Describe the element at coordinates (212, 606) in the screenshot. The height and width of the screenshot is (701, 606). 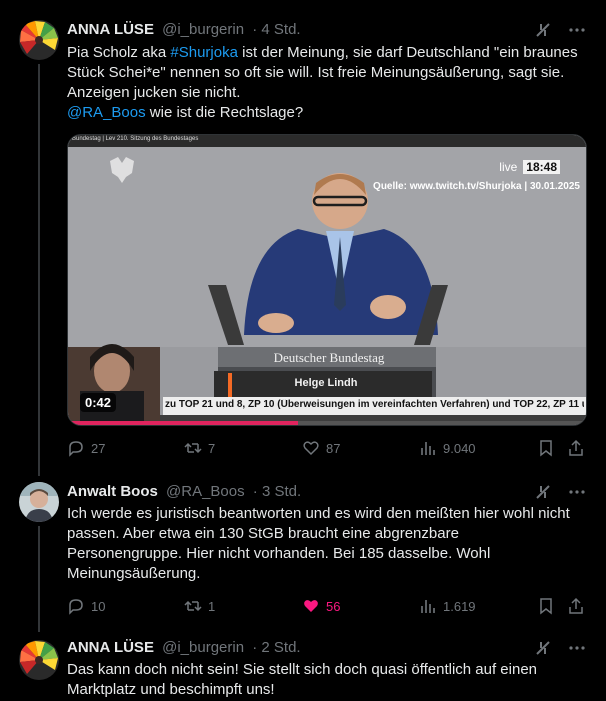
I see `repost-count: 1` at that location.